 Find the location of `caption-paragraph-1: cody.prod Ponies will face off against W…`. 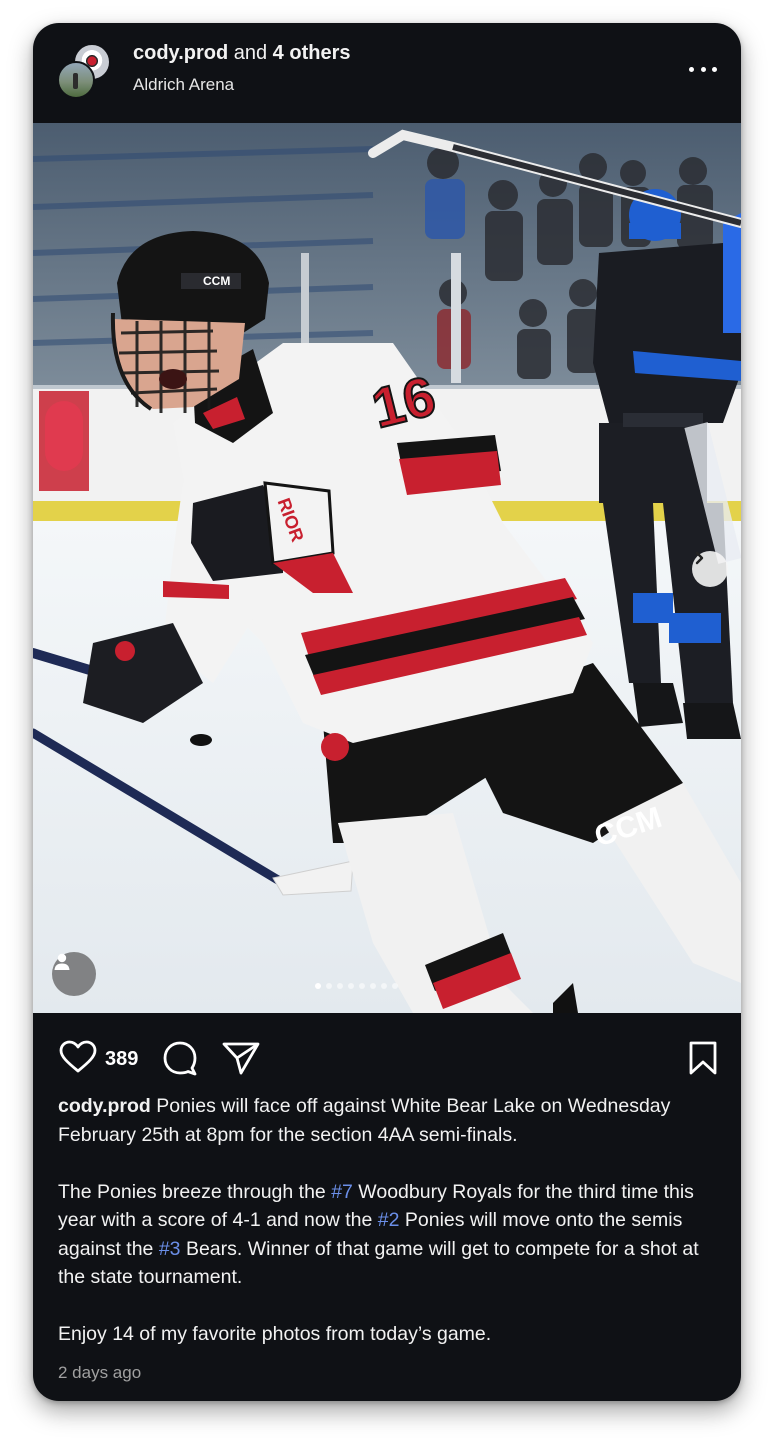

caption-paragraph-1: cody.prod Ponies will face off against W… is located at coordinates (364, 1120).